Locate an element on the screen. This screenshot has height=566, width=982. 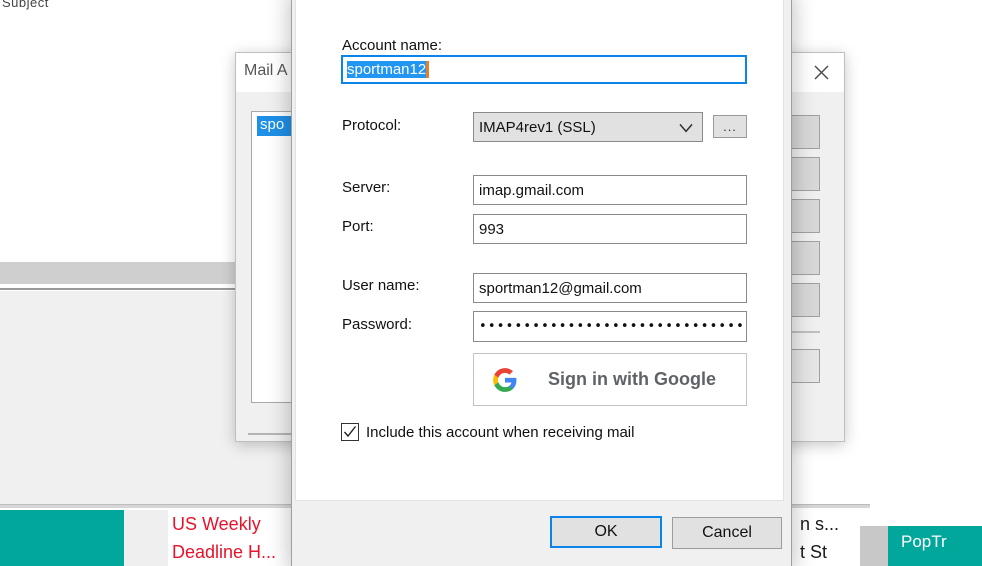
message-gap is located at coordinates (146, 538).